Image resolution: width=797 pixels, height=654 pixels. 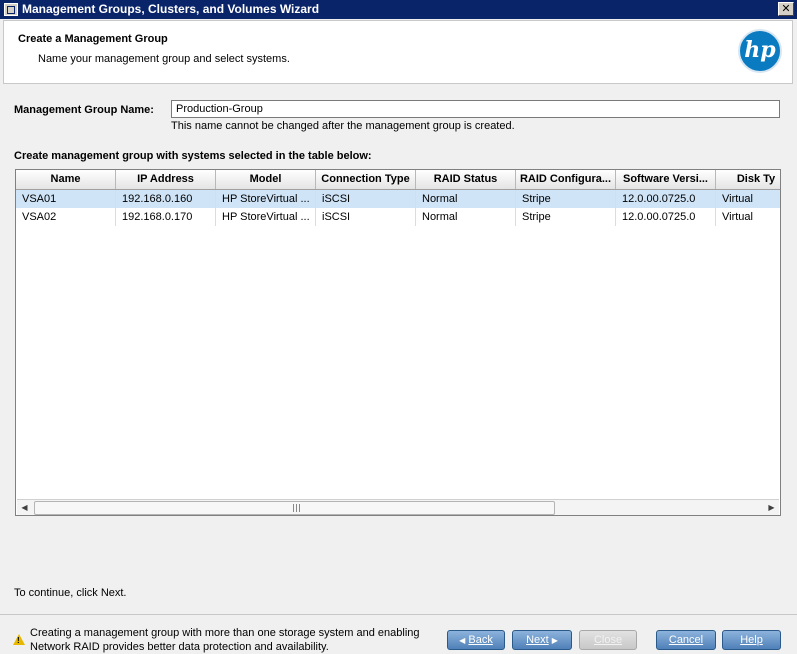 I want to click on back-arrow-icon: ◀, so click(x=462, y=640).